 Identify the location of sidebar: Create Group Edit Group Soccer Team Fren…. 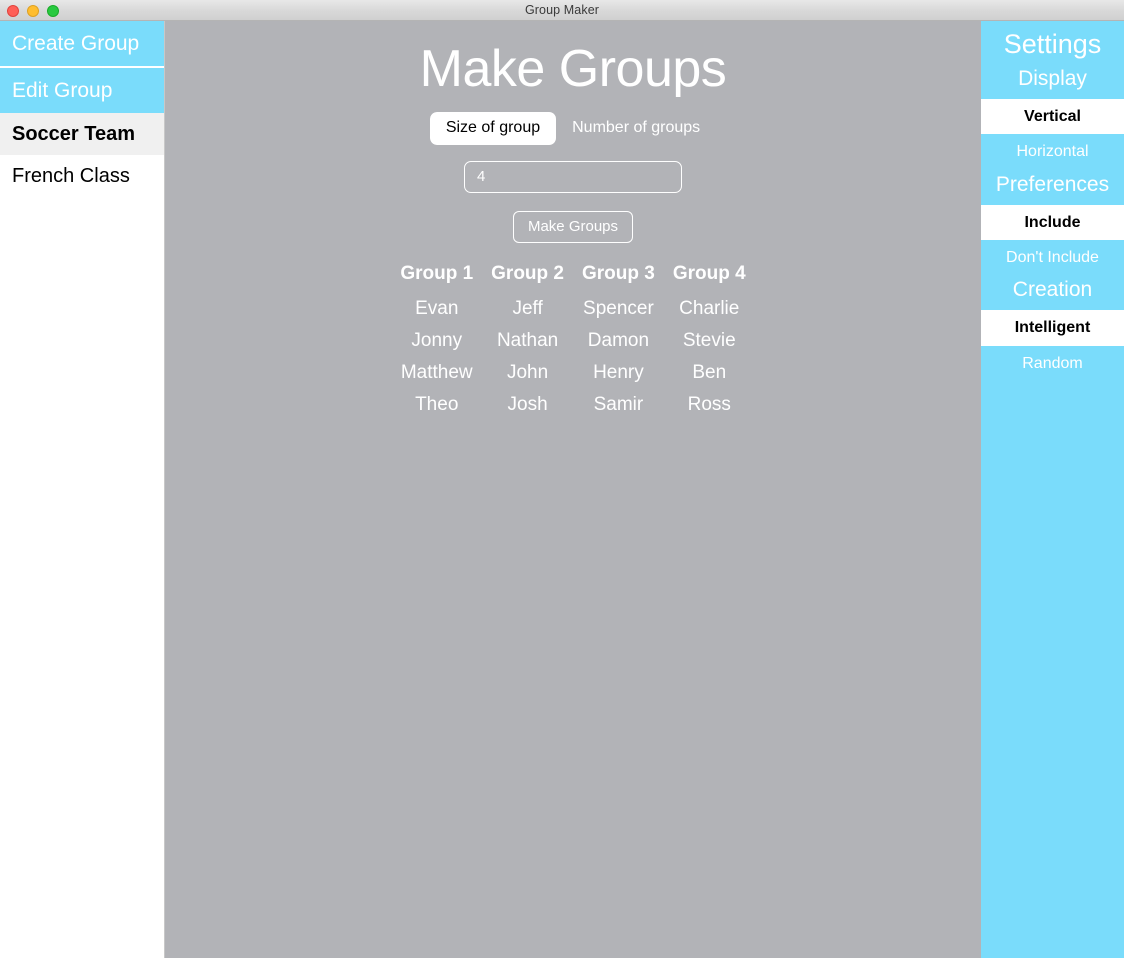
(82, 489).